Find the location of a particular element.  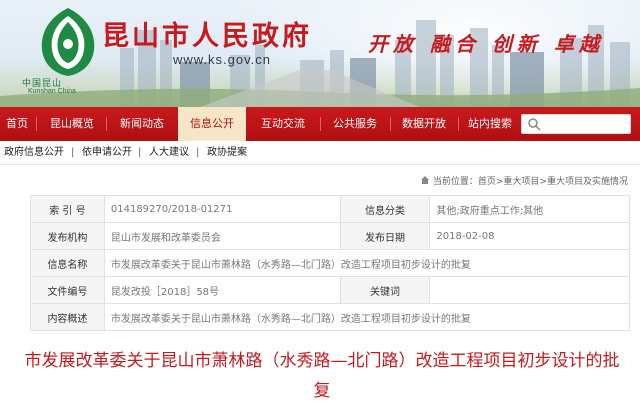

breadcrumb-prefix: 当前位置： is located at coordinates (455, 182).